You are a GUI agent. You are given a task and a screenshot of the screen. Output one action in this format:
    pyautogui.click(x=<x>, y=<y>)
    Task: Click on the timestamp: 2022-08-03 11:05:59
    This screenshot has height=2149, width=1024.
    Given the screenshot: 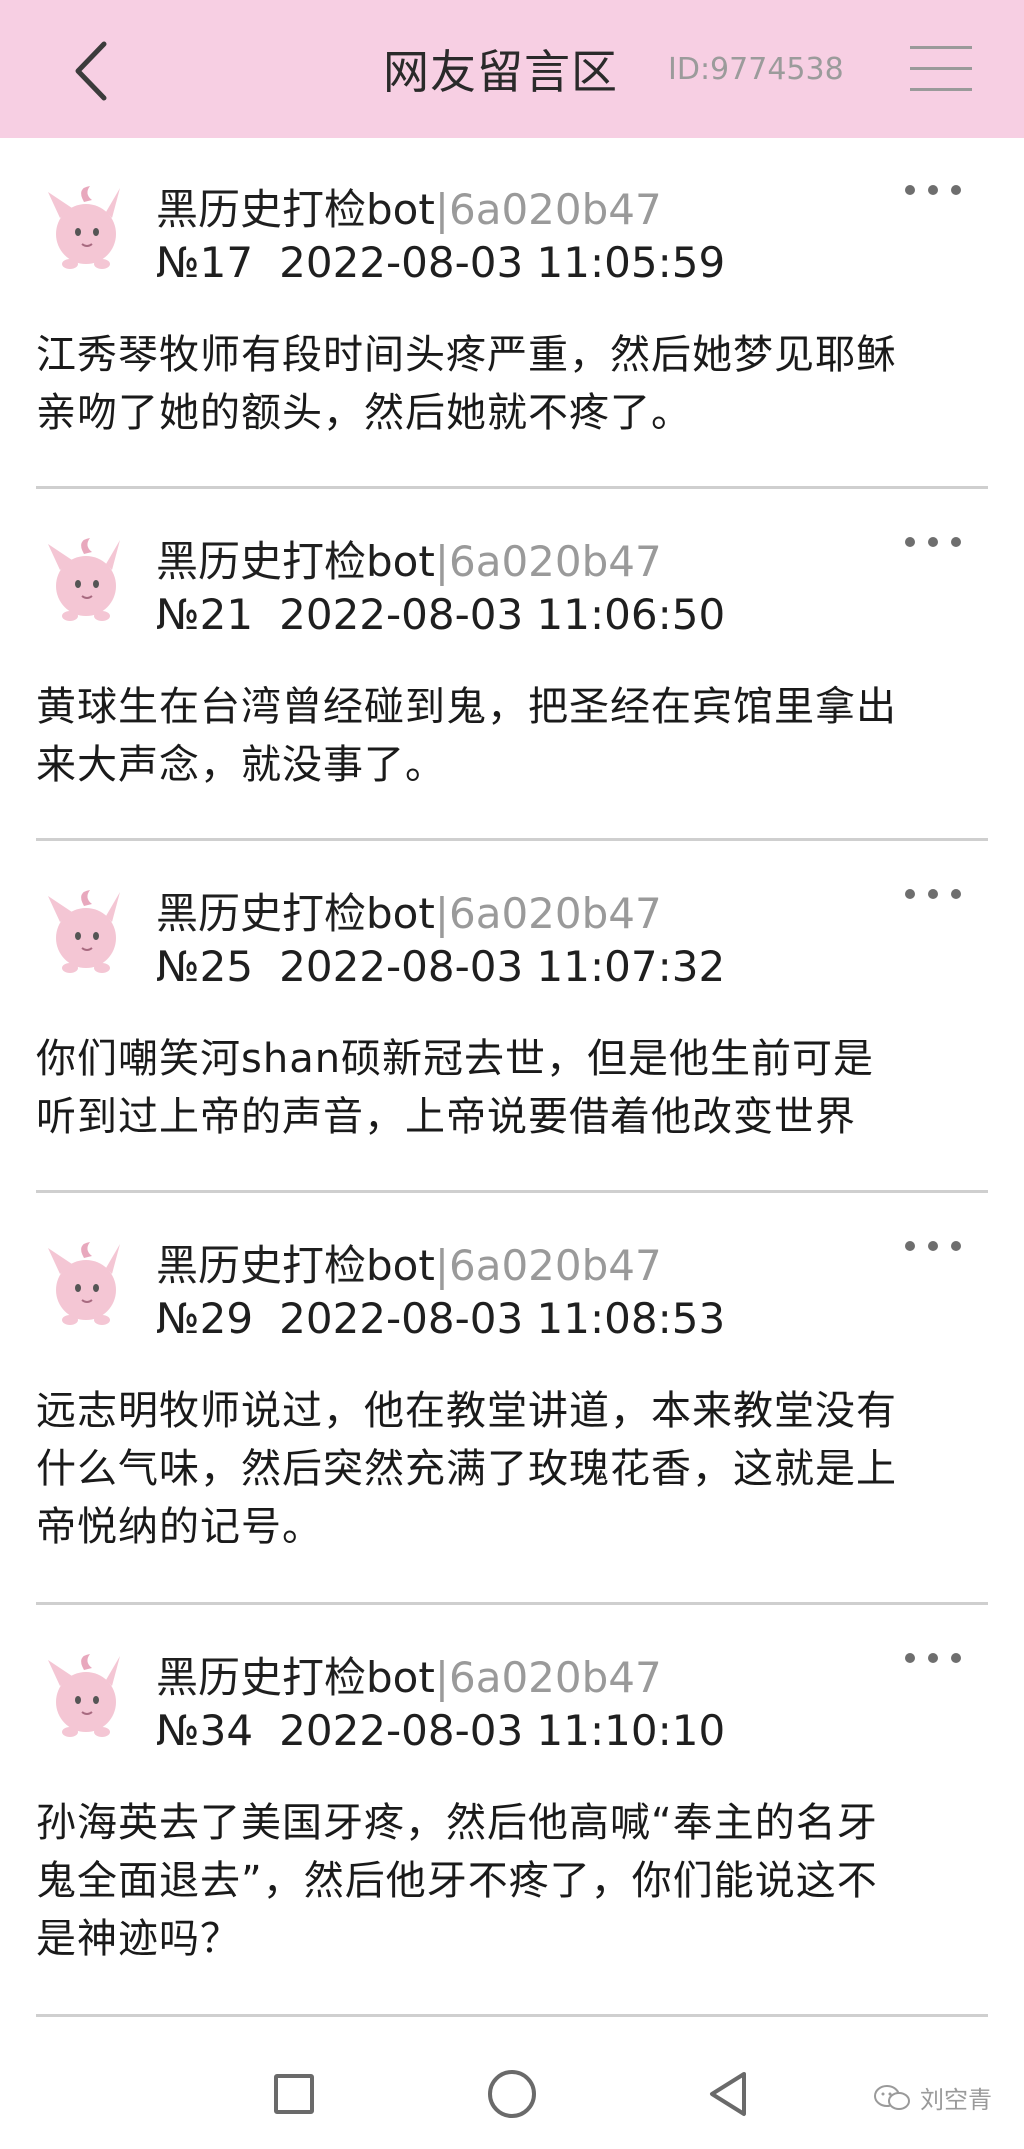 What is the action you would take?
    pyautogui.click(x=502, y=262)
    